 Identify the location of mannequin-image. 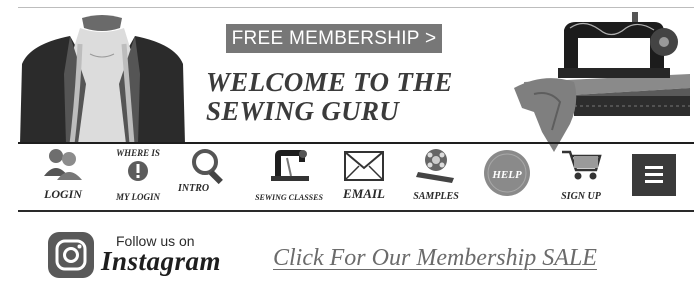
(102, 79).